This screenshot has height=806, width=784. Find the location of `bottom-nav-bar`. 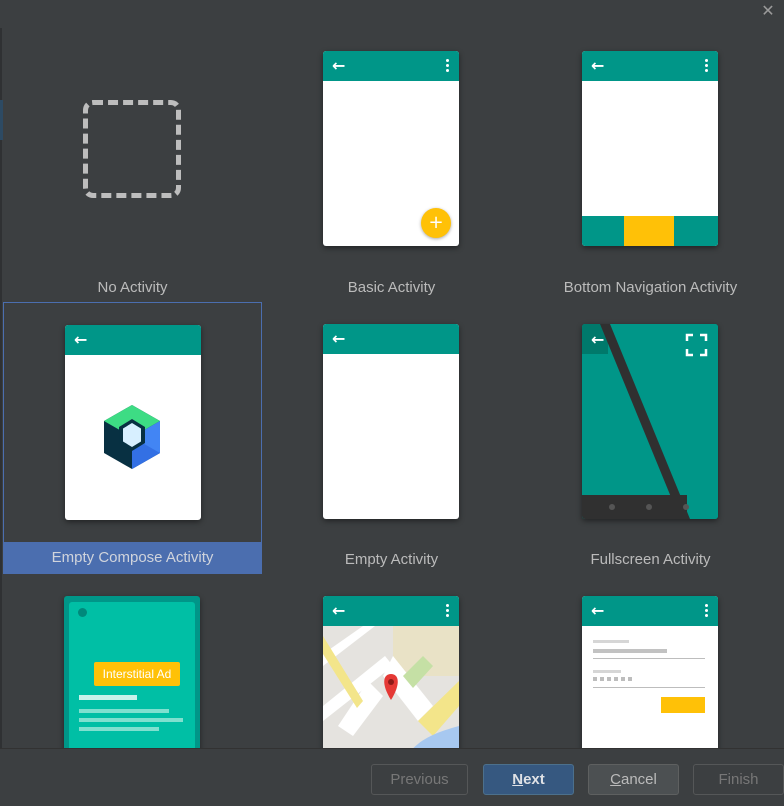

bottom-nav-bar is located at coordinates (650, 231).